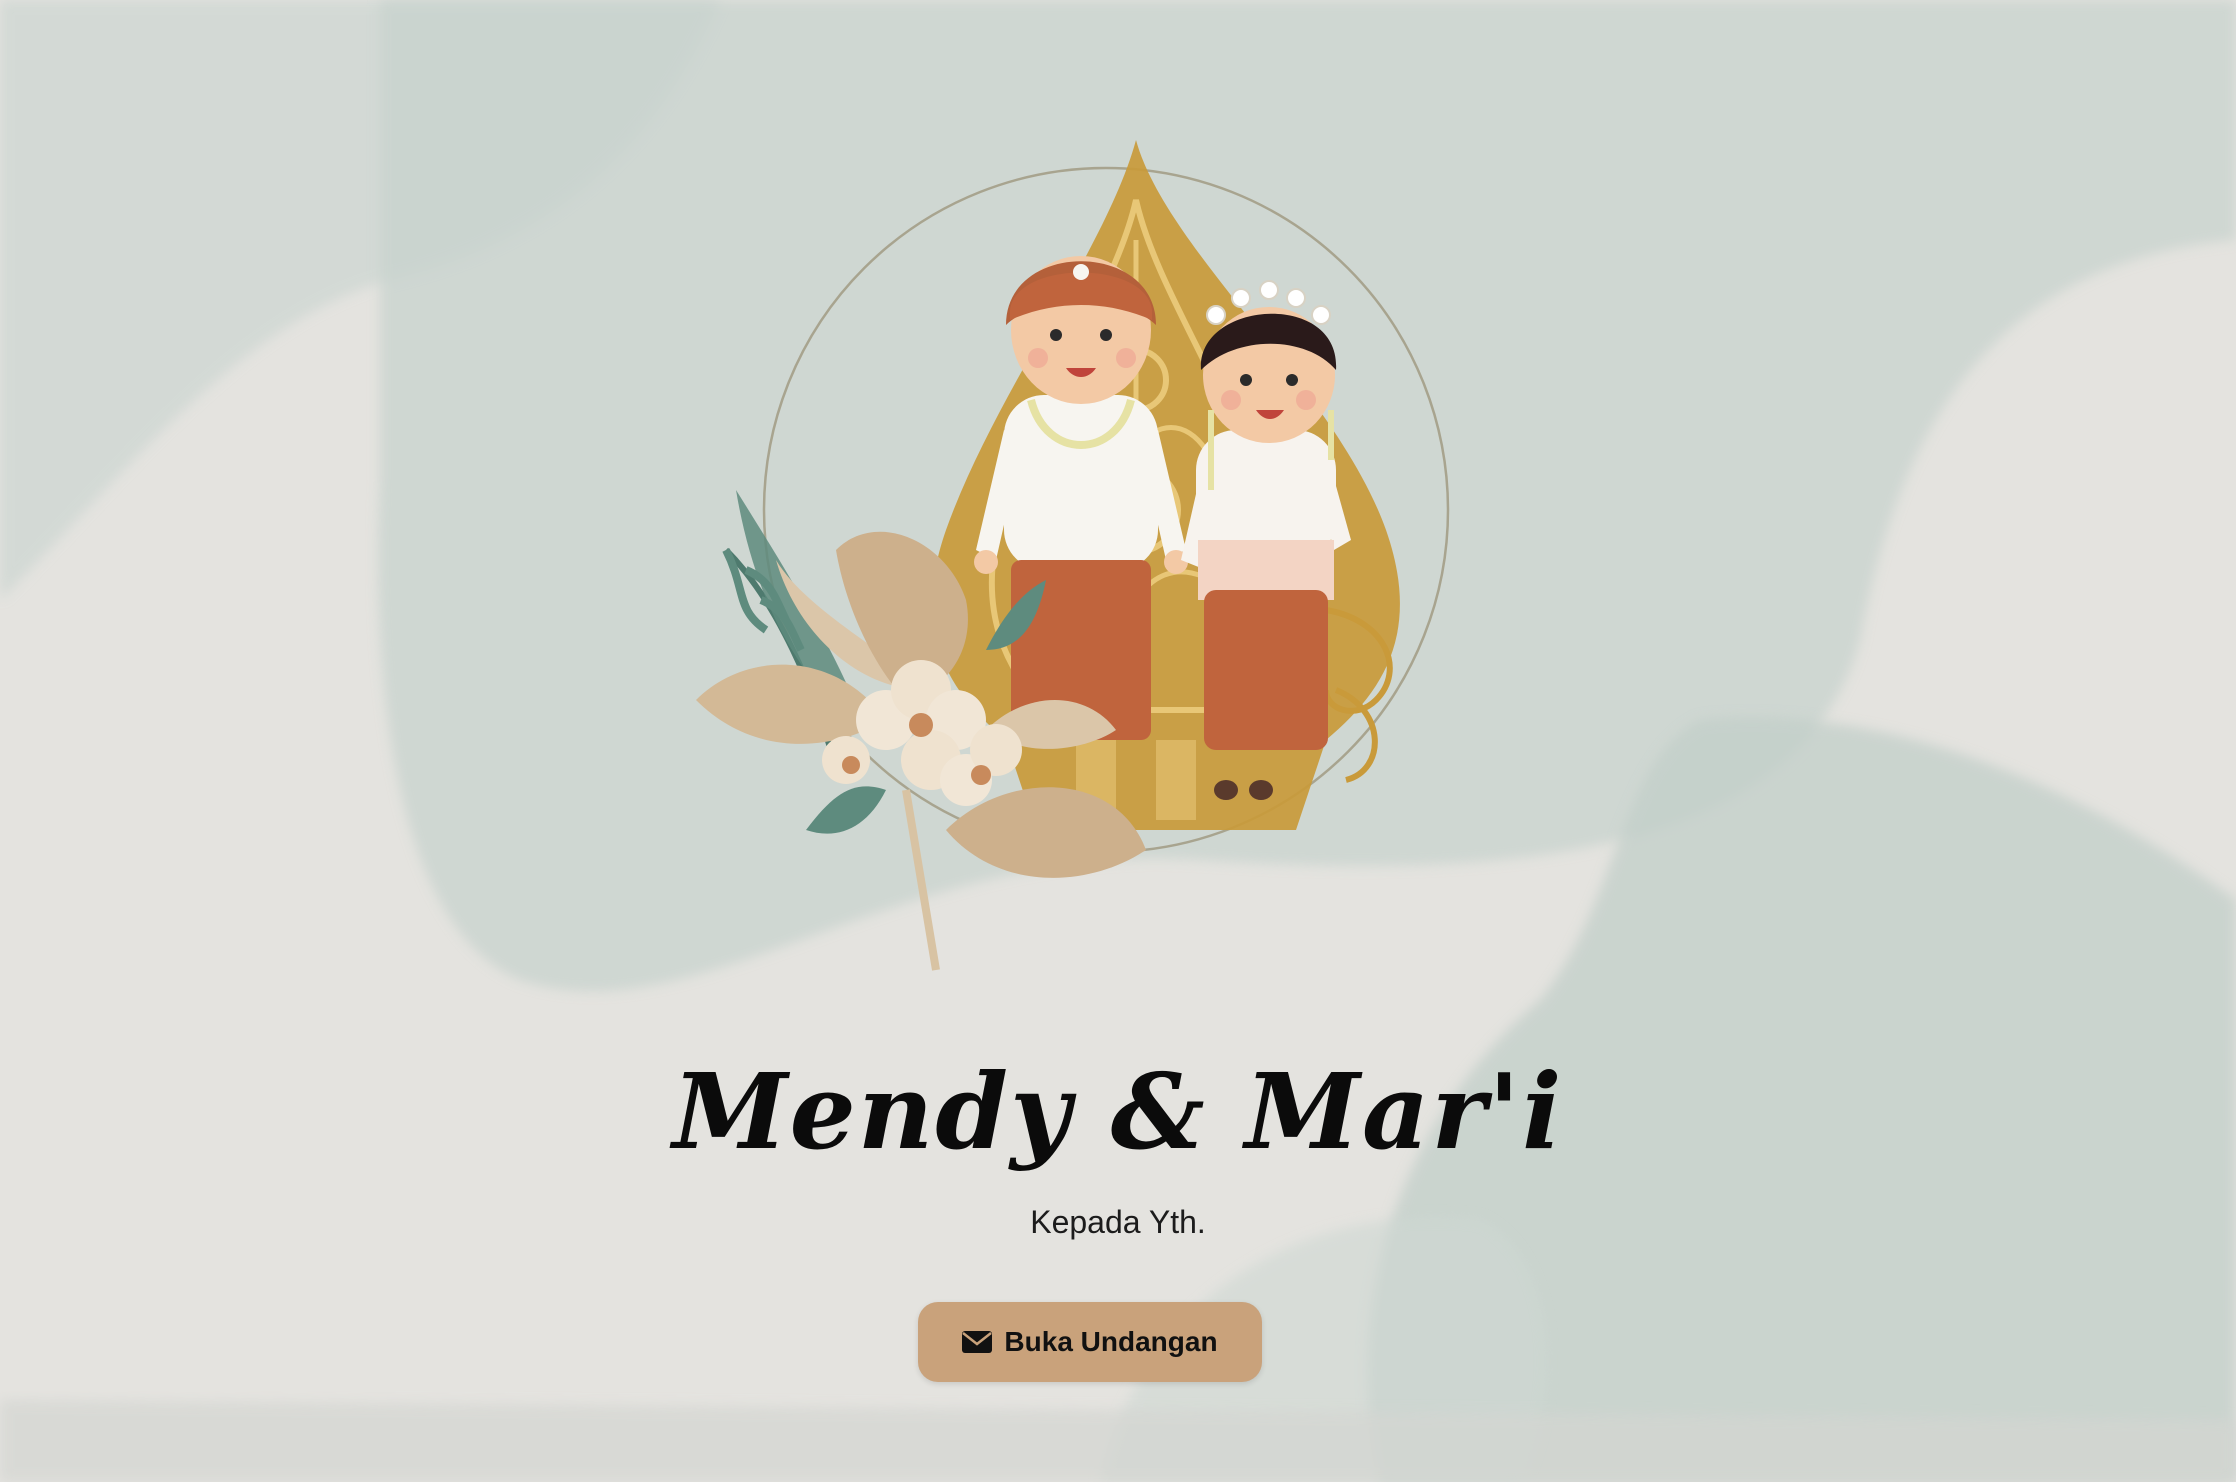  What do you see at coordinates (977, 1342) in the screenshot?
I see `envelope-icon` at bounding box center [977, 1342].